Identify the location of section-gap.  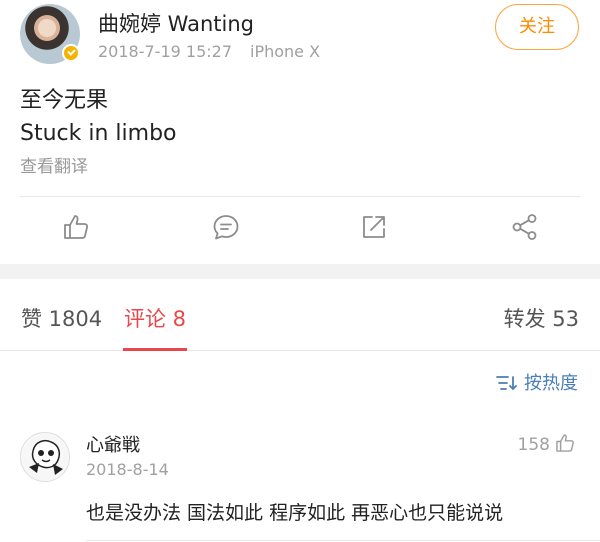
(300, 271).